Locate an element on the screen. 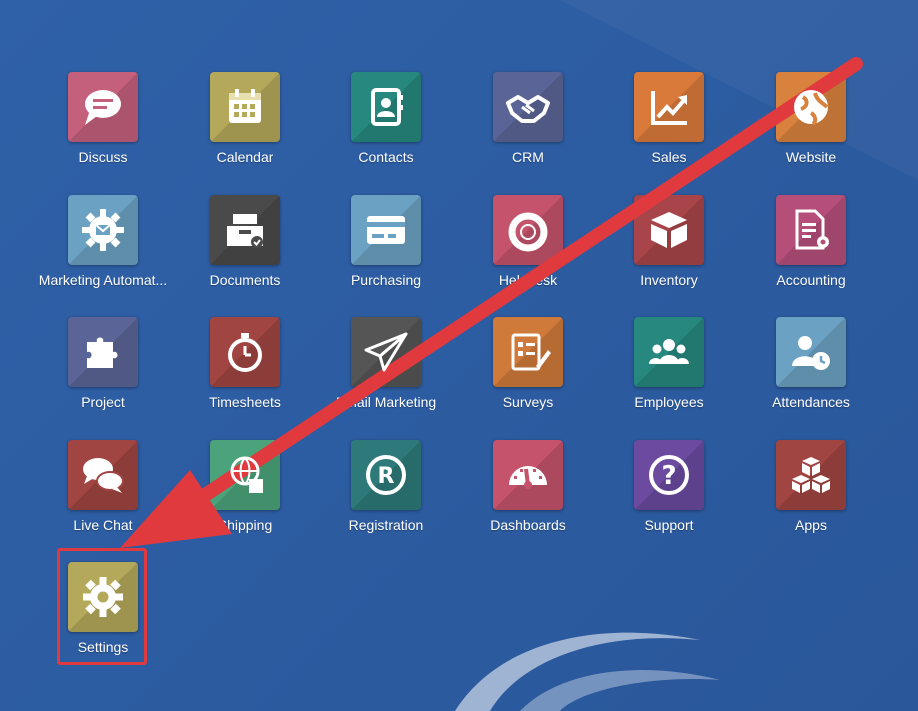  app-email-marketing: Email Marketing is located at coordinates (386, 372).